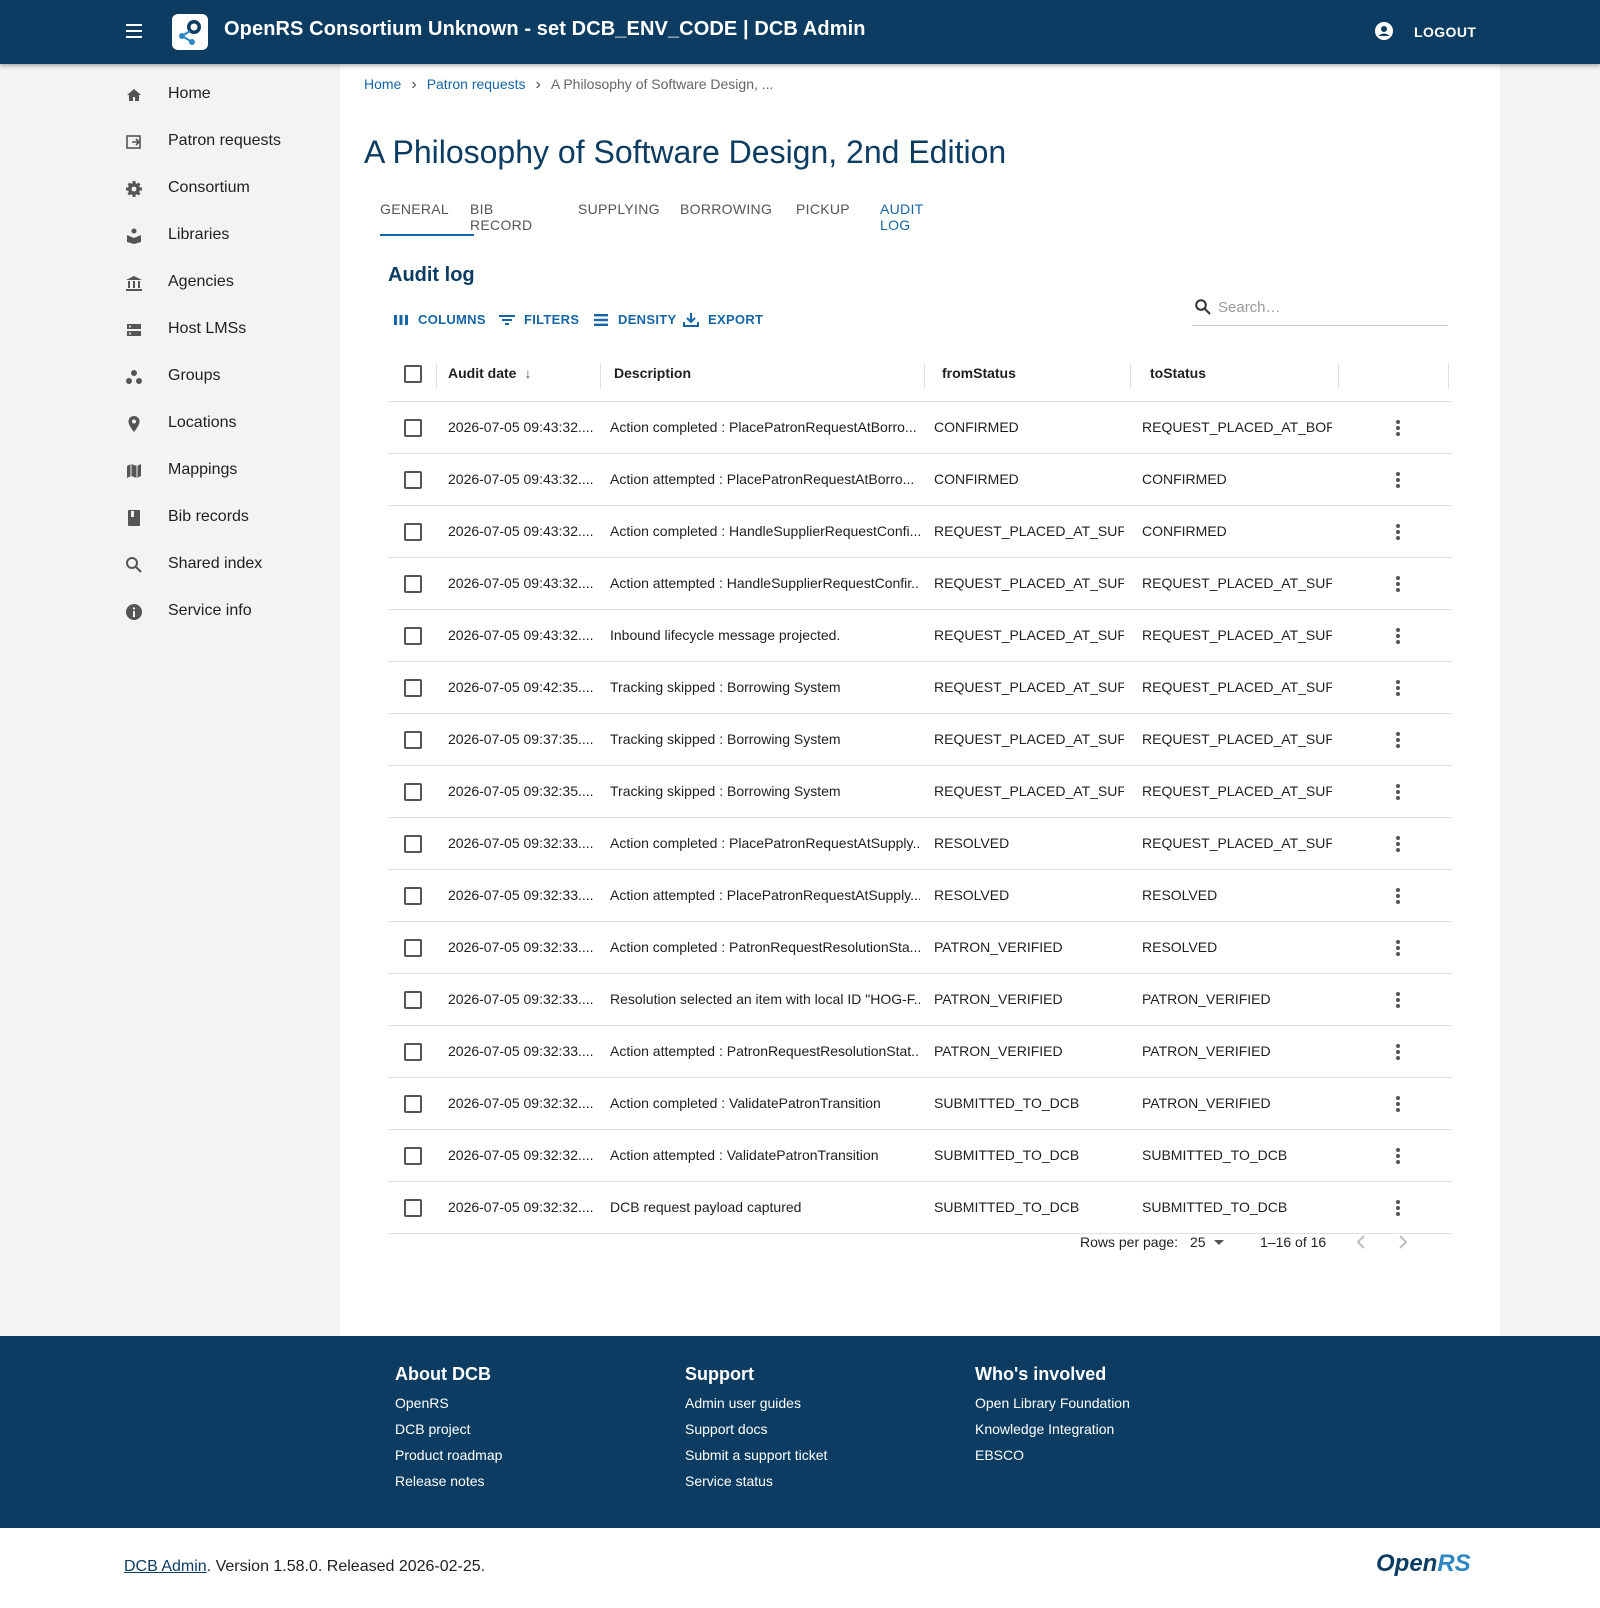 The height and width of the screenshot is (1608, 1600). I want to click on search-input, so click(1328, 307).